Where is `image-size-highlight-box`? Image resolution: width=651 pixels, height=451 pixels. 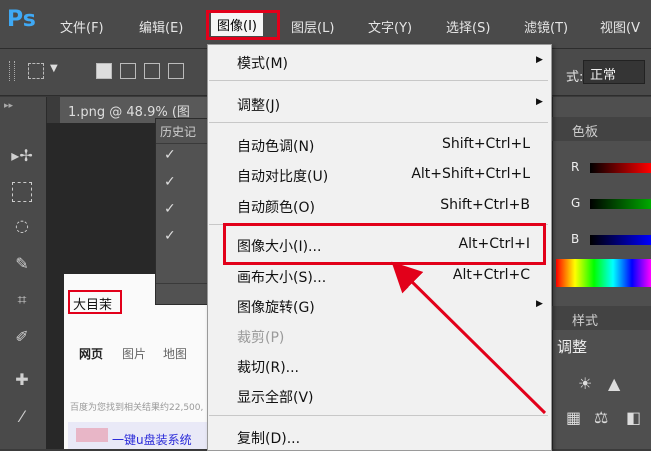
image-size-highlight-box is located at coordinates (384, 244).